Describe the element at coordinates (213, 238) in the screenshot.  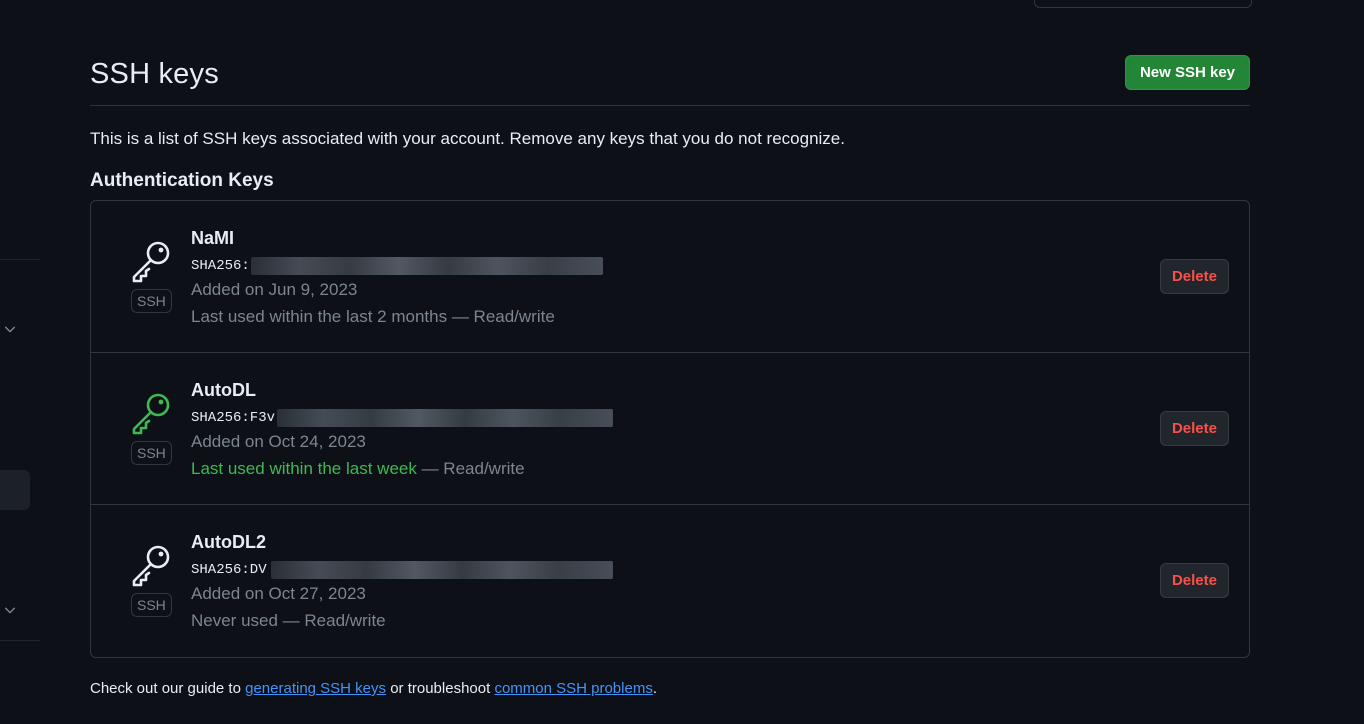
I see `key-title: NaMI` at that location.